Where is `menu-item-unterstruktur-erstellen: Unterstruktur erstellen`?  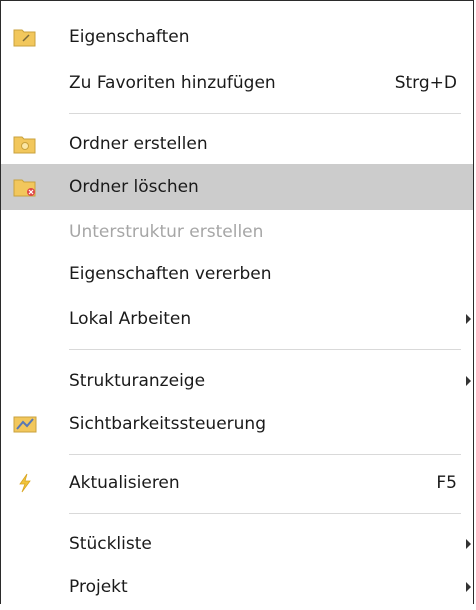 menu-item-unterstruktur-erstellen: Unterstruktur erstellen is located at coordinates (237, 232).